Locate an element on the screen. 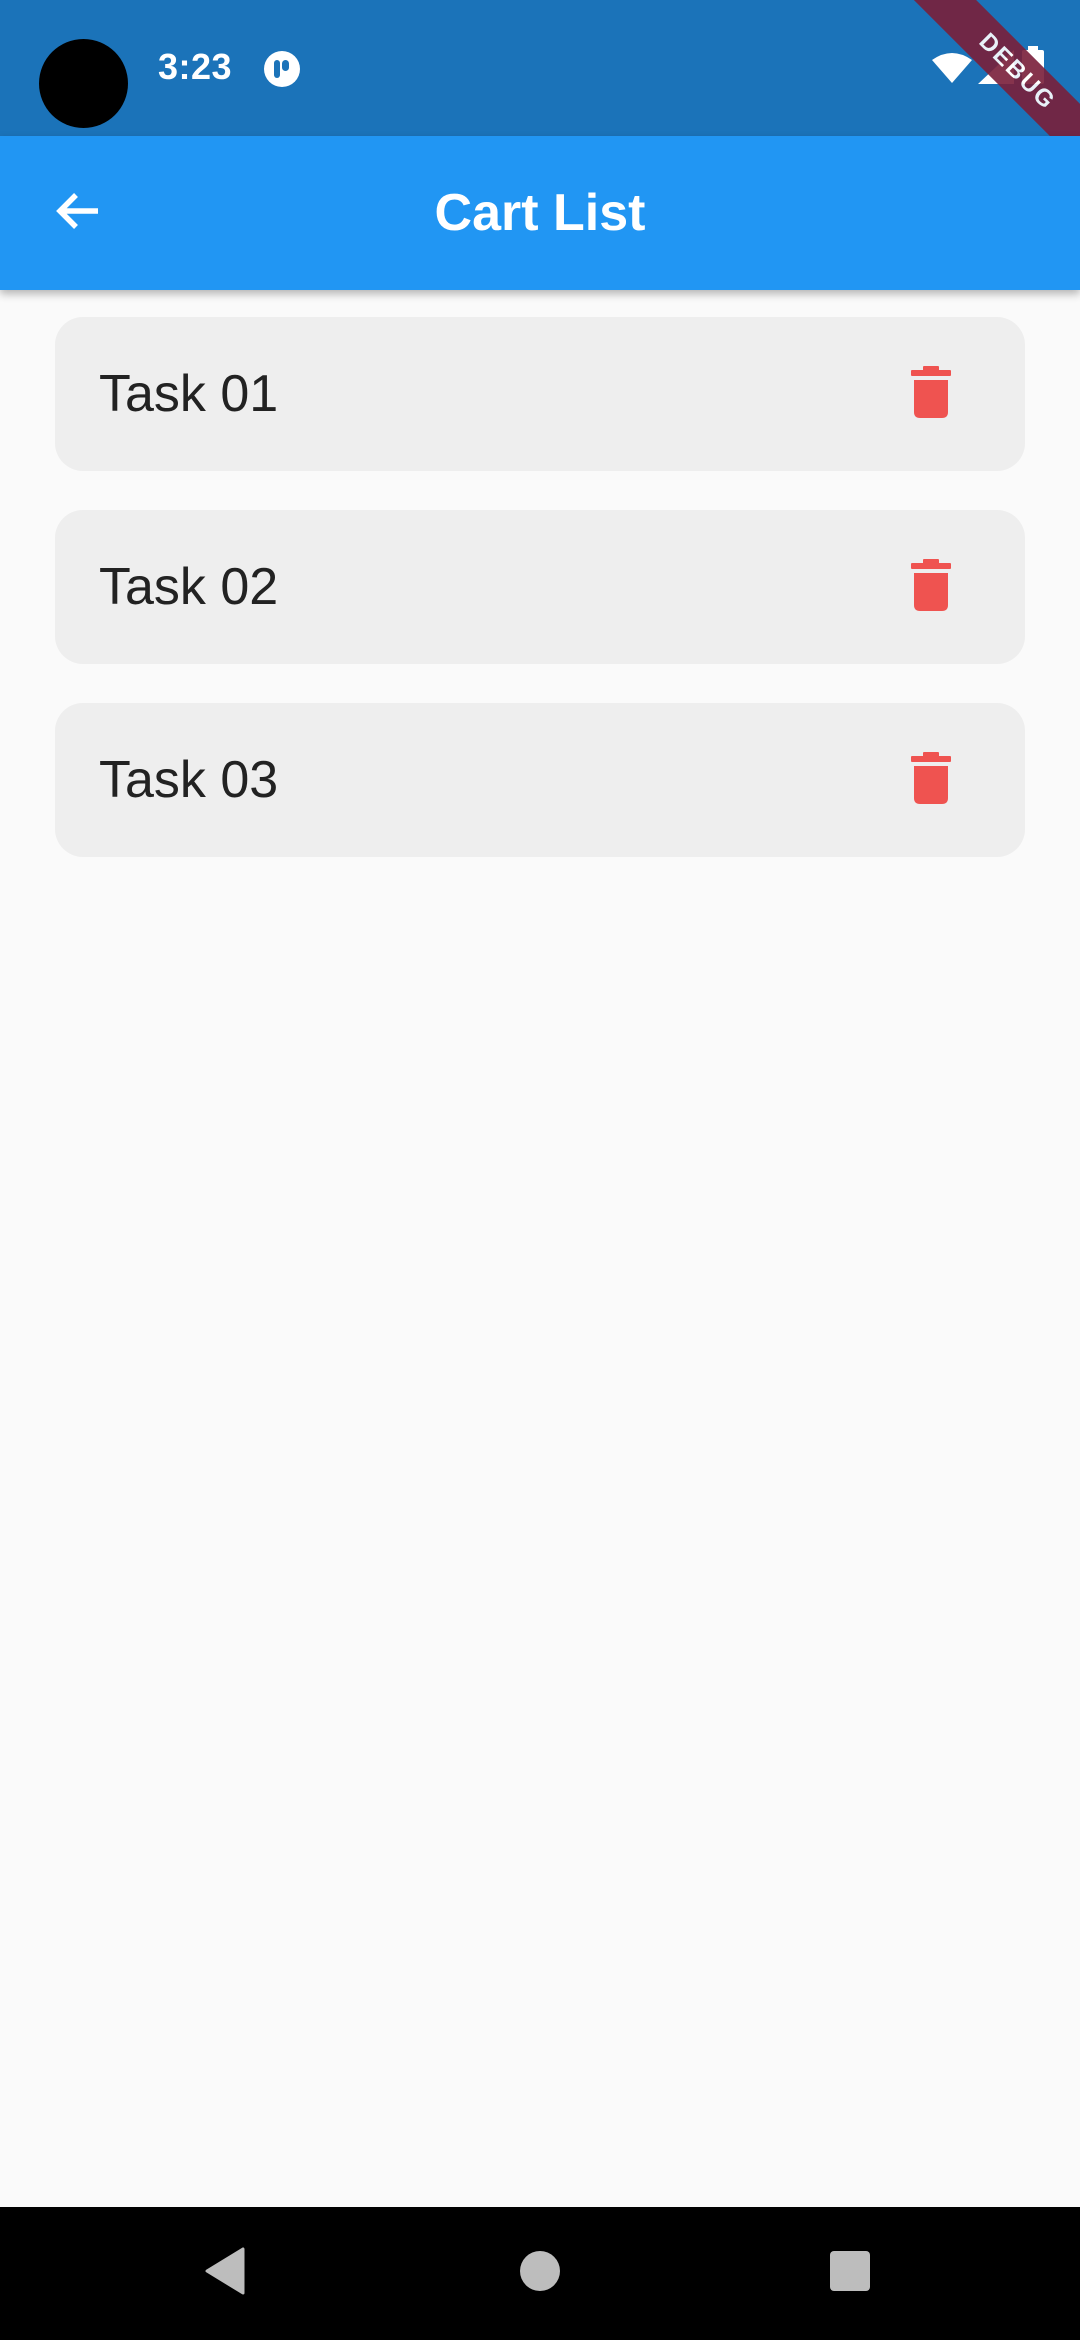 This screenshot has height=2340, width=1080. app-bar: Cart List is located at coordinates (540, 213).